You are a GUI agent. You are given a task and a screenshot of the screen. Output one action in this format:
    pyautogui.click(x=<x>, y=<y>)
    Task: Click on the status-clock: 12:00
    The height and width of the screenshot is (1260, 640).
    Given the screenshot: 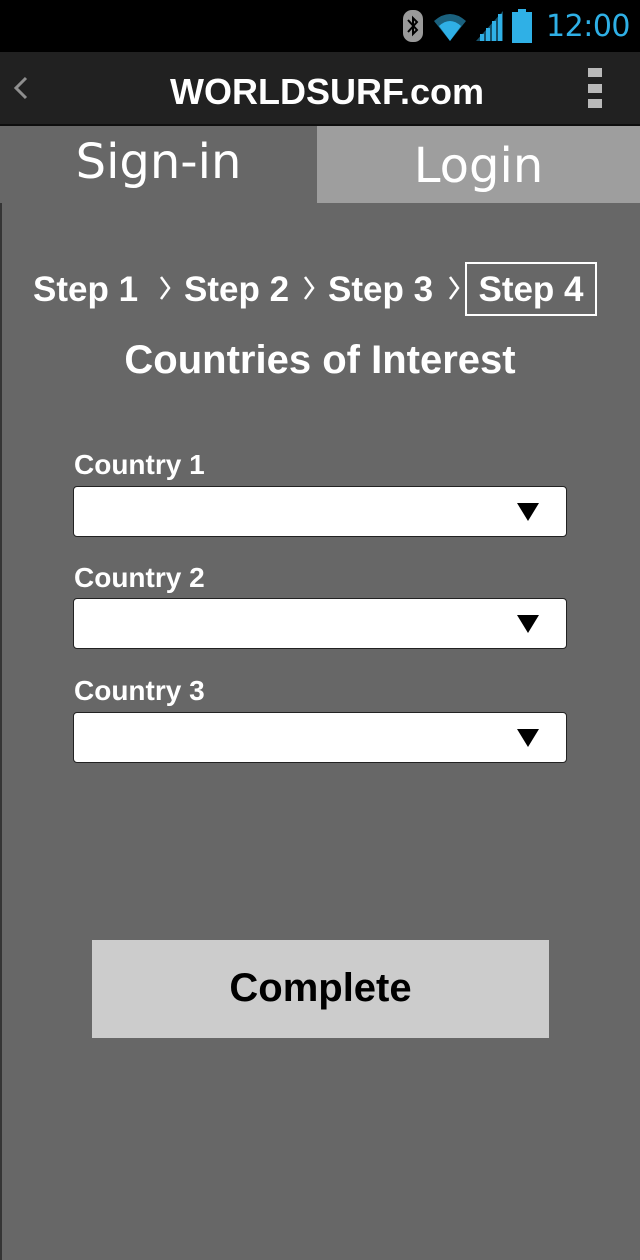 What is the action you would take?
    pyautogui.click(x=588, y=26)
    